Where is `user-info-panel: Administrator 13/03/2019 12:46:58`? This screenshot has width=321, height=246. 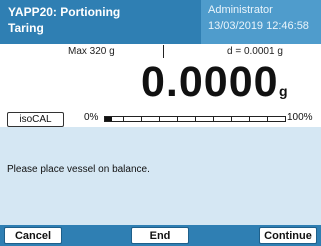
user-info-panel: Administrator 13/03/2019 12:46:58 is located at coordinates (261, 22).